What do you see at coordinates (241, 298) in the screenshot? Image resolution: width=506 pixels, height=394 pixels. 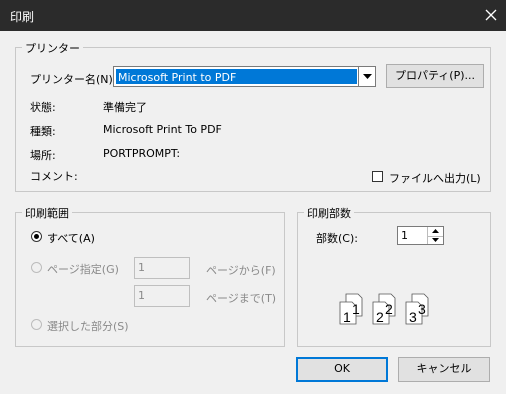 I see `to-page-suffix: ページまで(T)` at bounding box center [241, 298].